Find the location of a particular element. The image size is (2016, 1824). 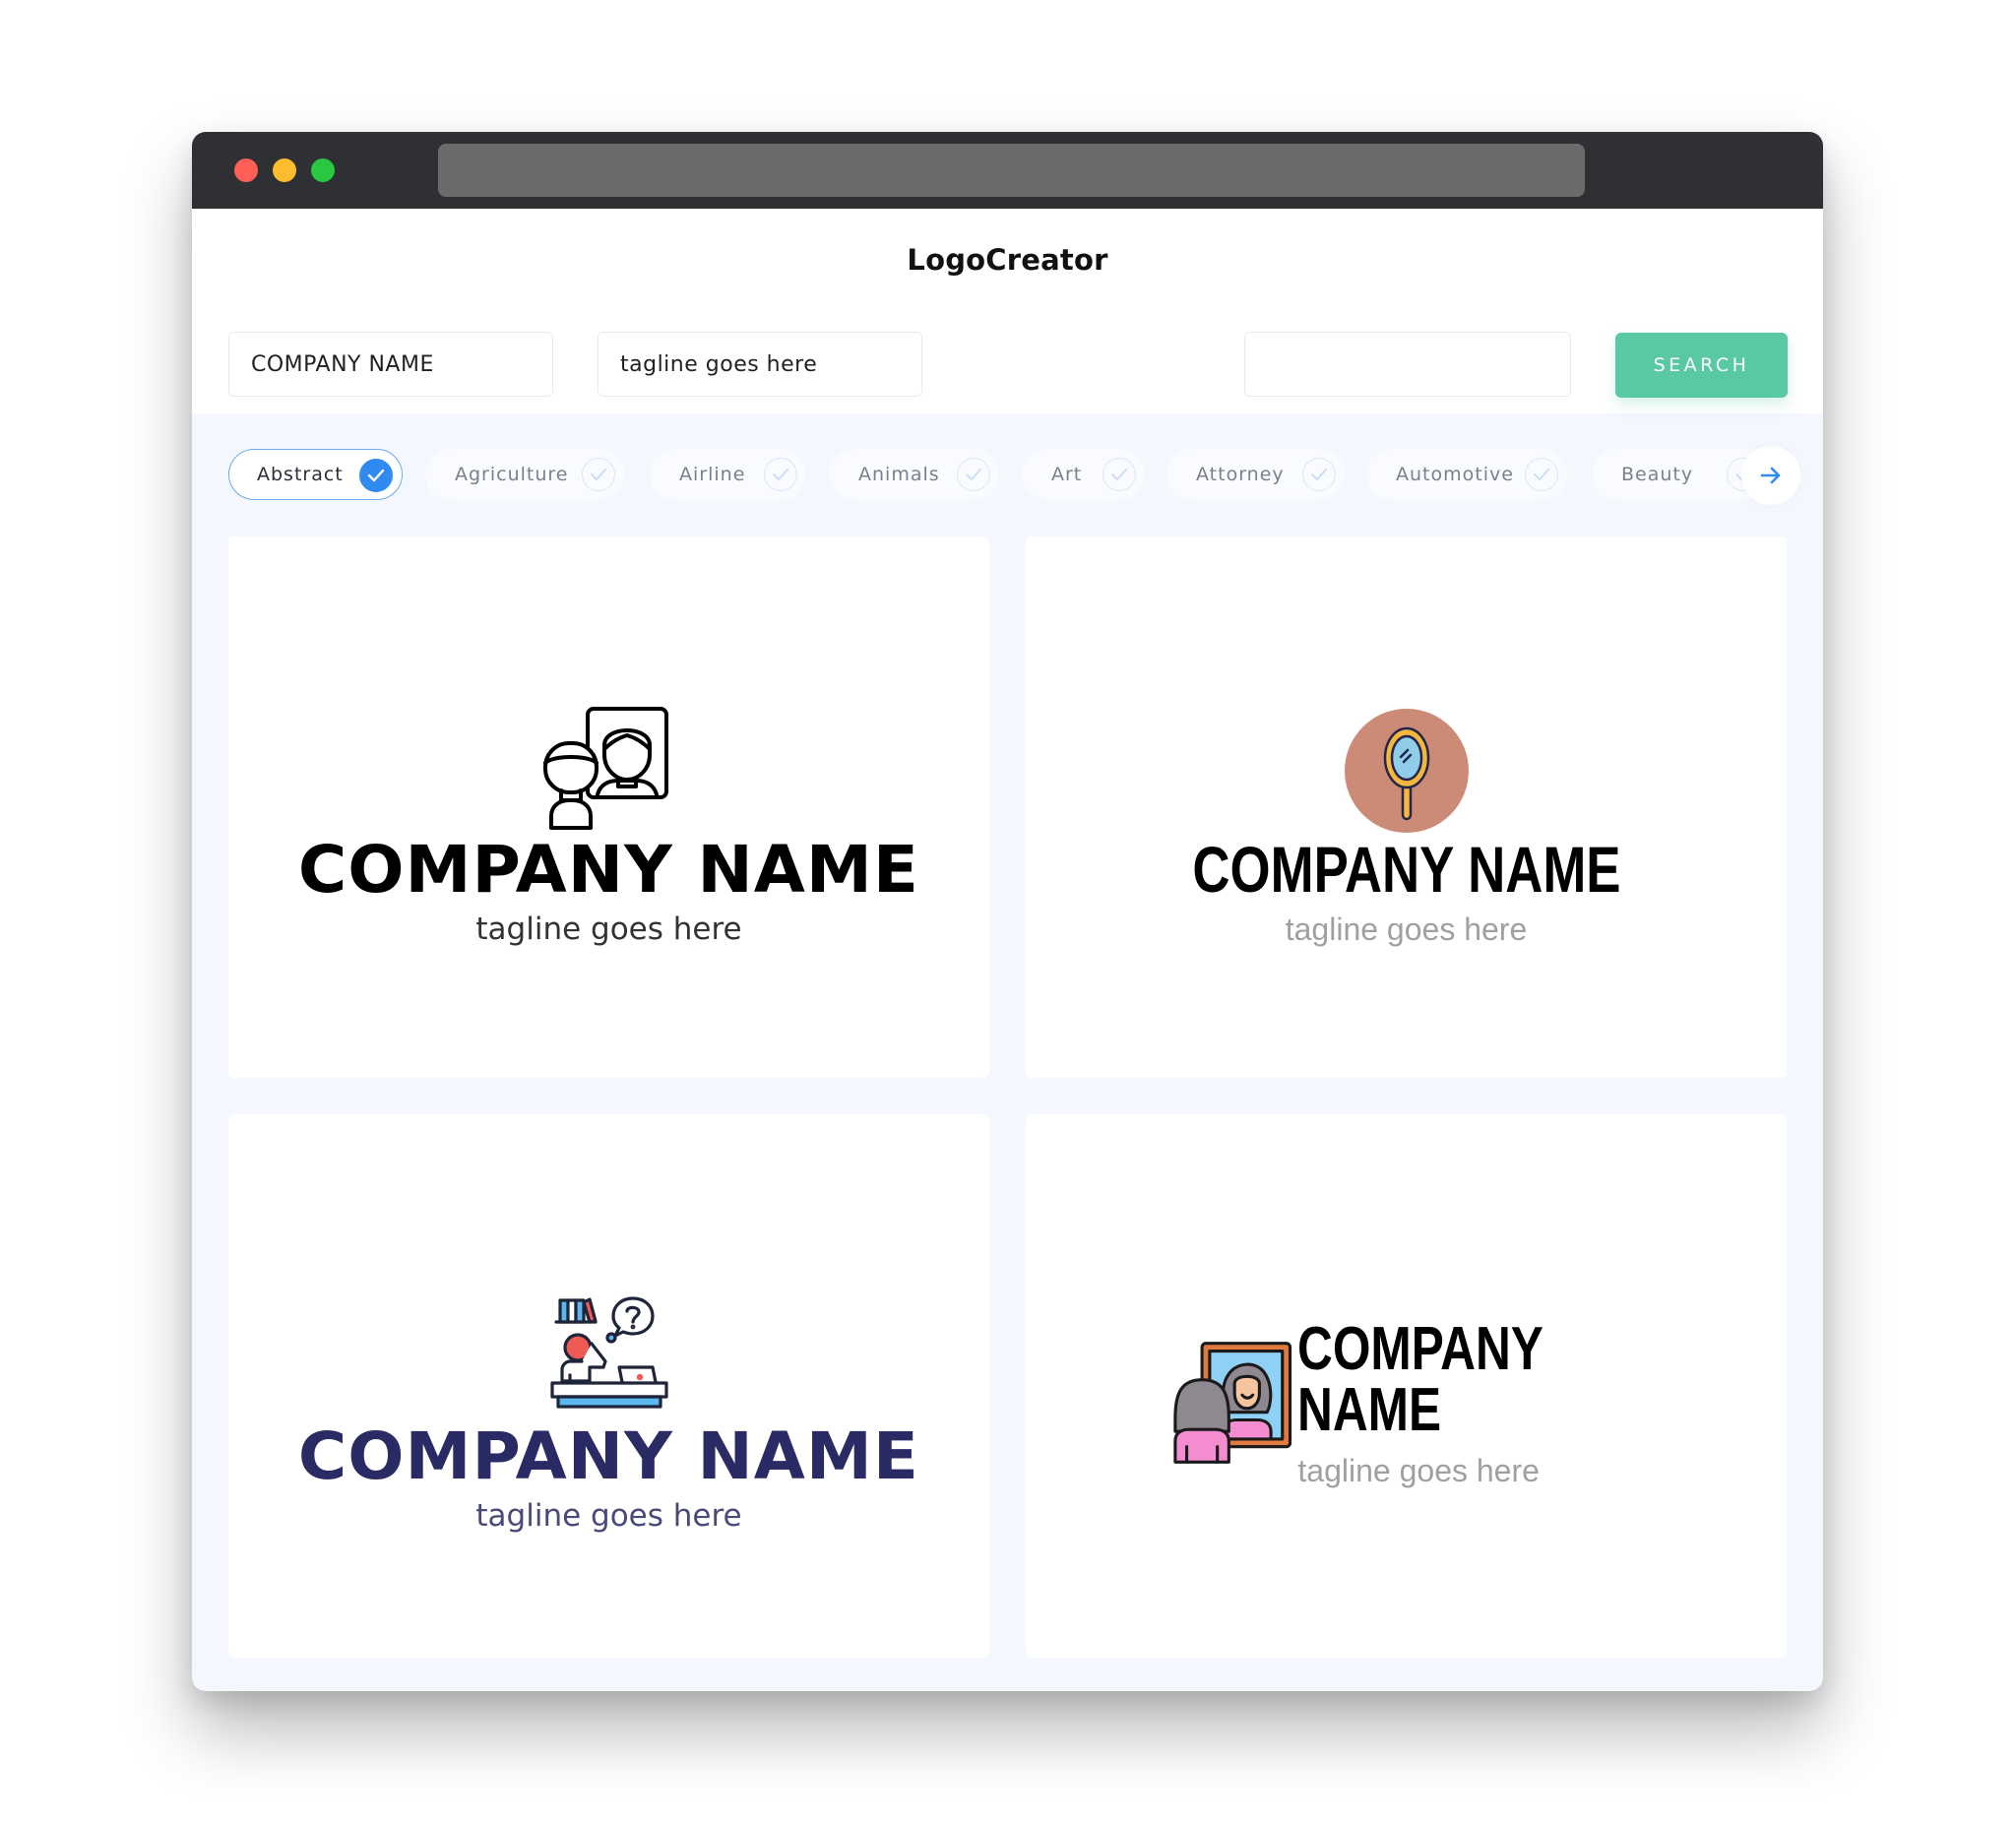

woman-mirror-icon is located at coordinates (1232, 1403).